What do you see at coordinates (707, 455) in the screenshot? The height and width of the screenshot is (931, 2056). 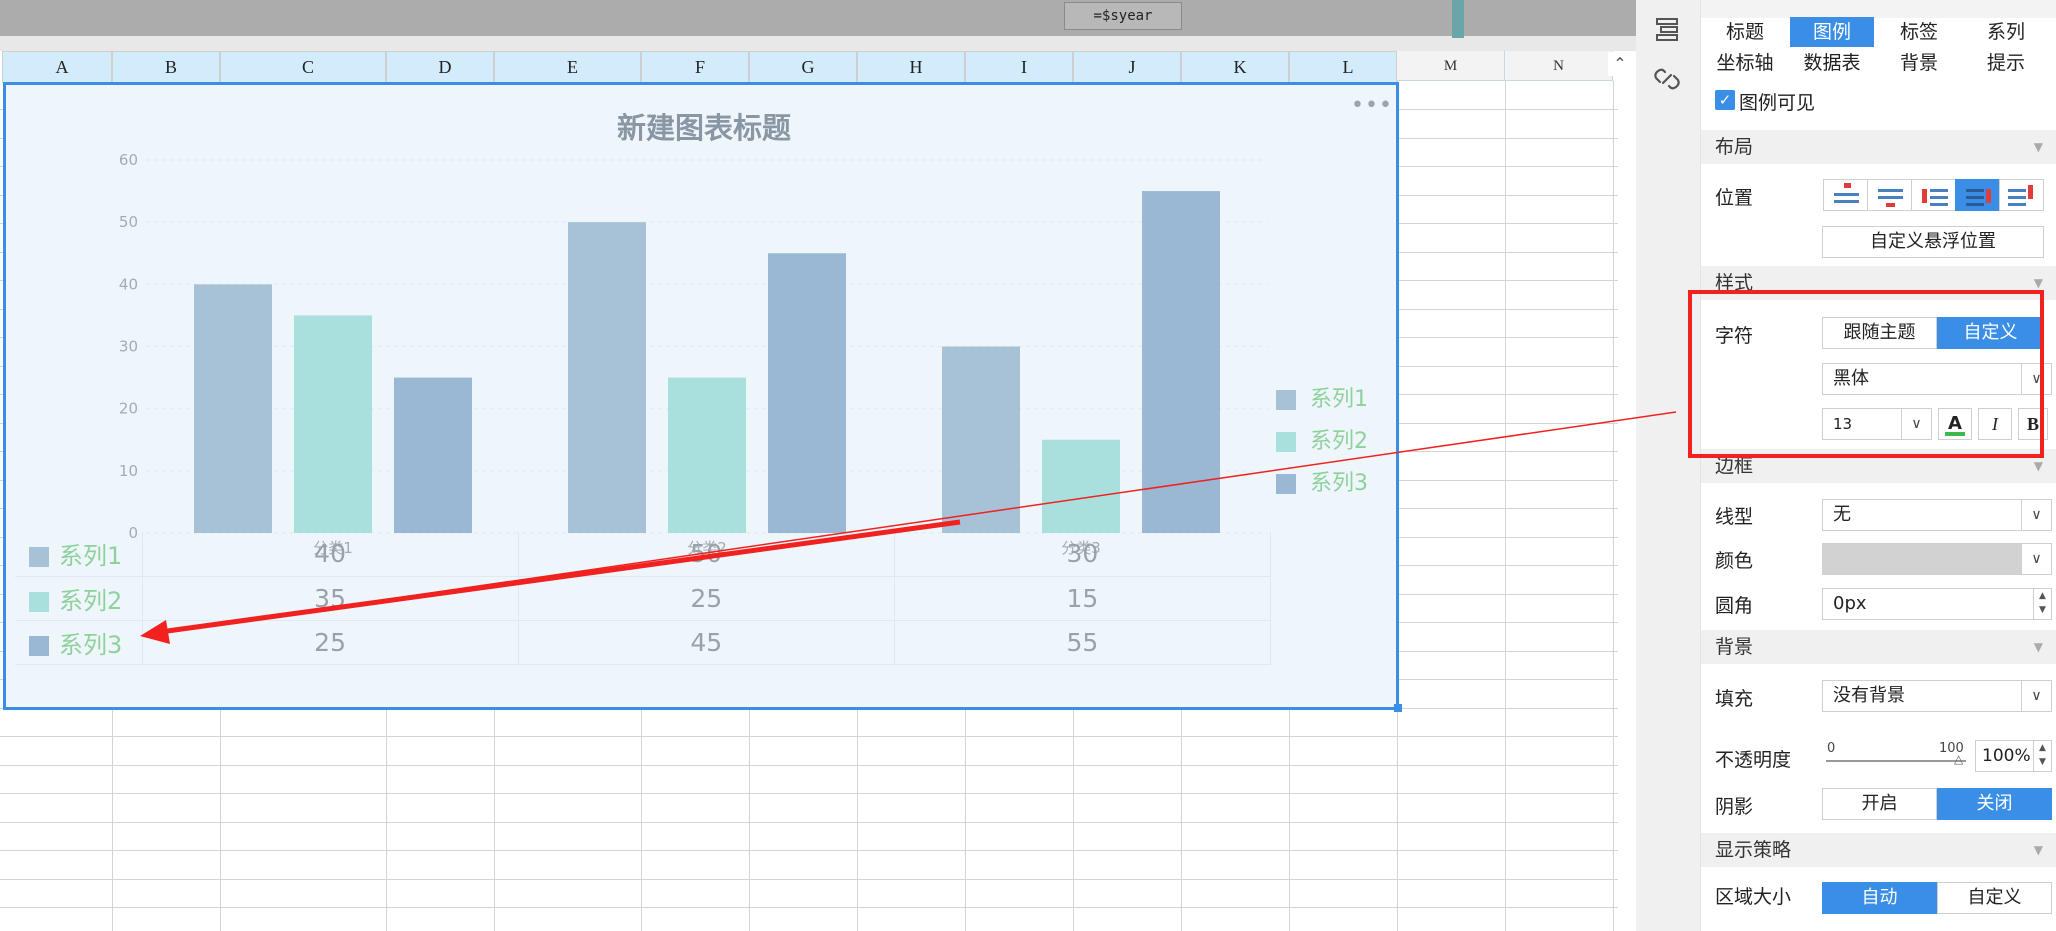 I see `bar-系列2-分类2` at bounding box center [707, 455].